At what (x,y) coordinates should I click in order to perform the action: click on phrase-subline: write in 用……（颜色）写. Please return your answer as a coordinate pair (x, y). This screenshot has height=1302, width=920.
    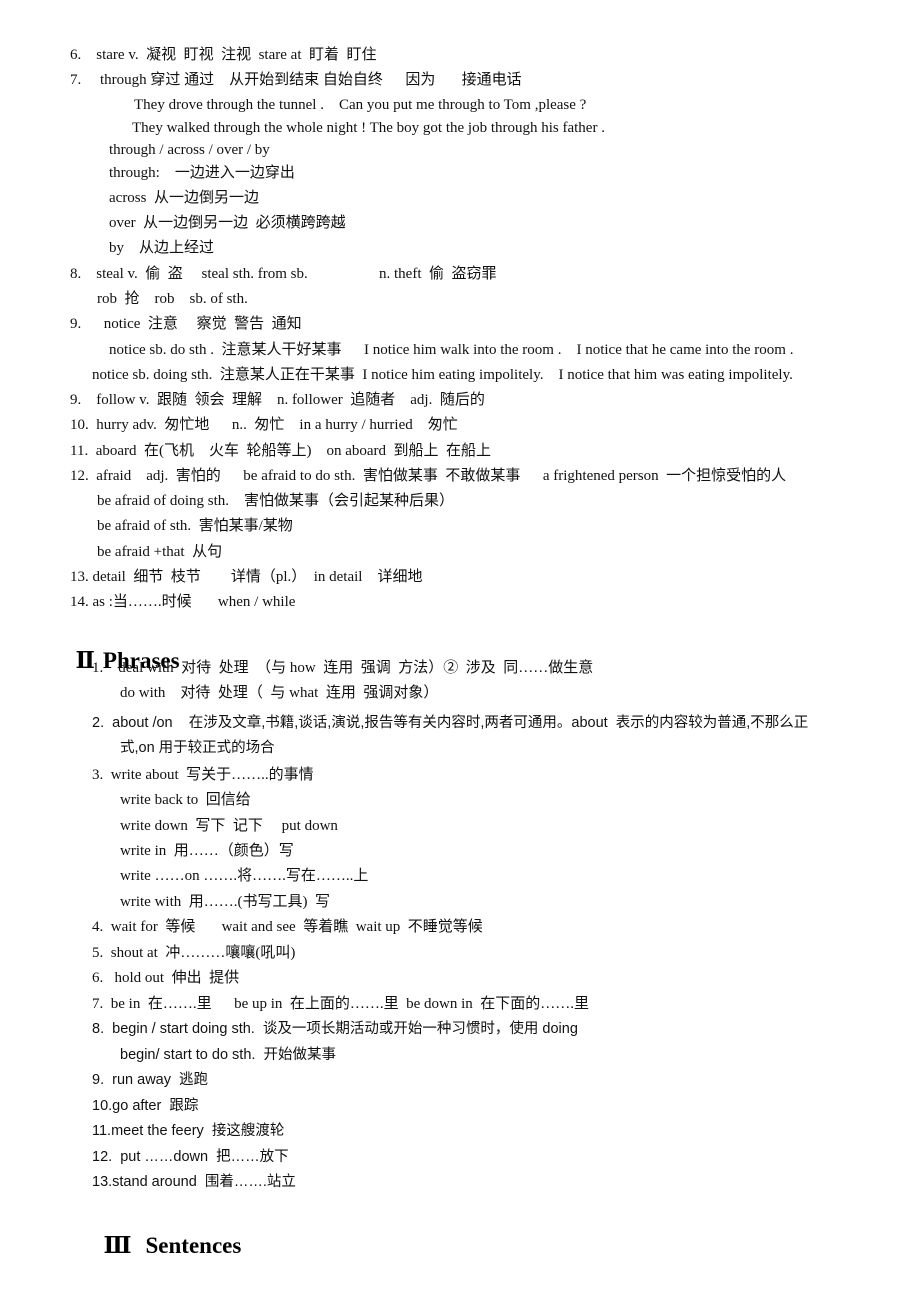
    Looking at the image, I should click on (207, 851).